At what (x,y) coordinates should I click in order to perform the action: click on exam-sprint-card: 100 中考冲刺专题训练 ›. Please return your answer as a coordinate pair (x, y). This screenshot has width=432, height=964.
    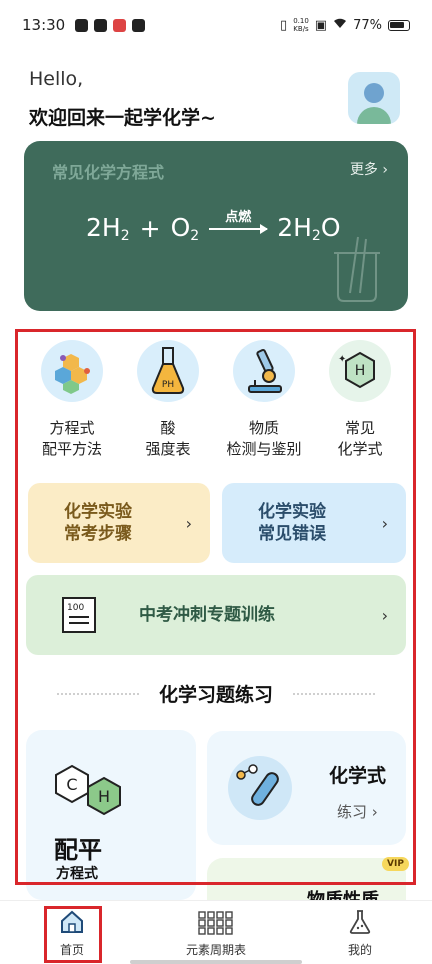
    Looking at the image, I should click on (216, 615).